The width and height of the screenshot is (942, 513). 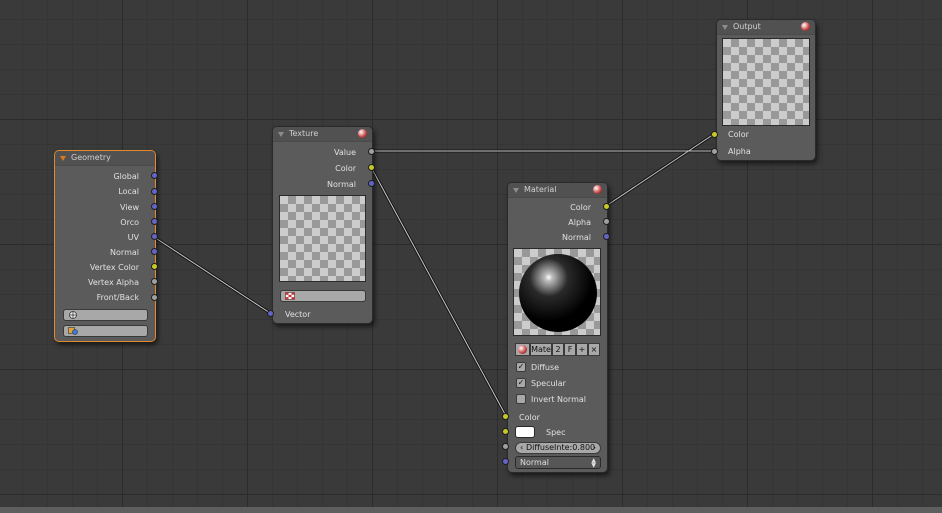 What do you see at coordinates (505, 431) in the screenshot?
I see `socket-spec-input` at bounding box center [505, 431].